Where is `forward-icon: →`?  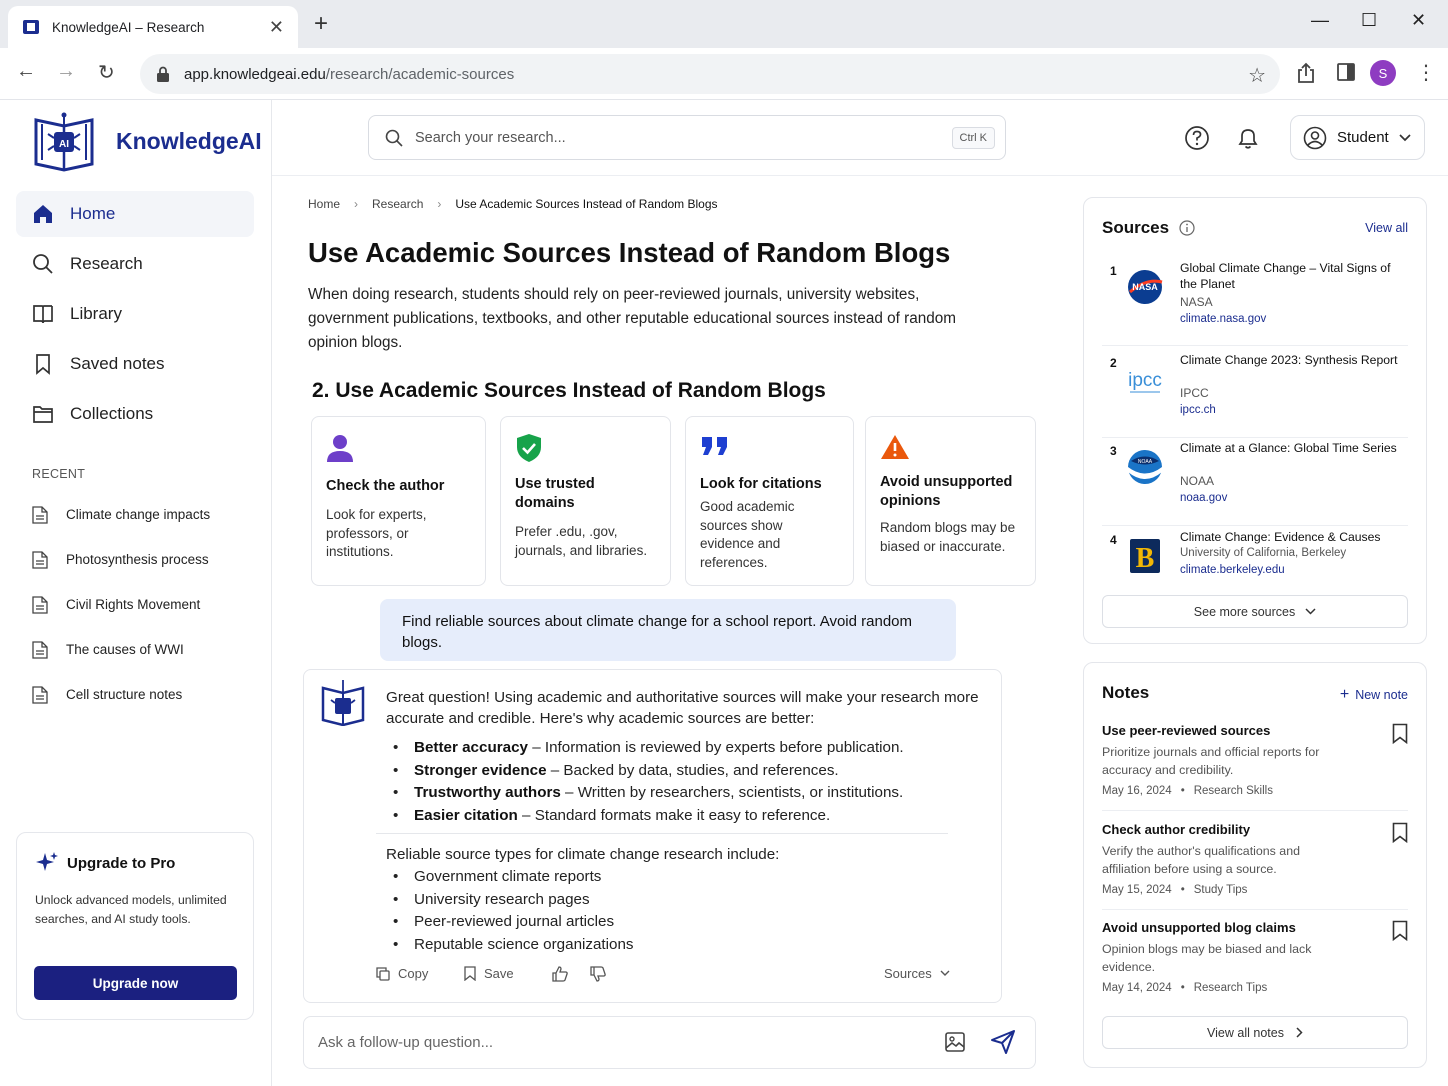
forward-icon: → is located at coordinates (66, 71).